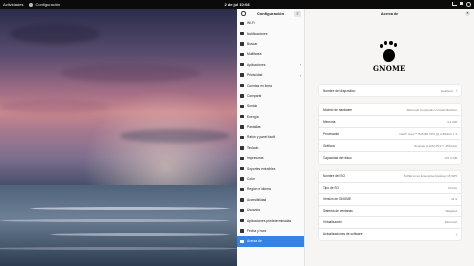 This screenshot has width=474, height=266. What do you see at coordinates (343, 234) in the screenshot?
I see `info-label: Actualizaciones de software` at bounding box center [343, 234].